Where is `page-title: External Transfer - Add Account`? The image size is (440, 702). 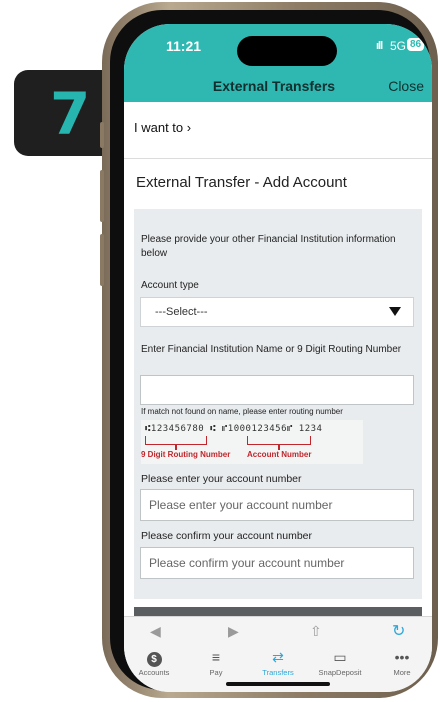
page-title: External Transfer - Add Account is located at coordinates (241, 182).